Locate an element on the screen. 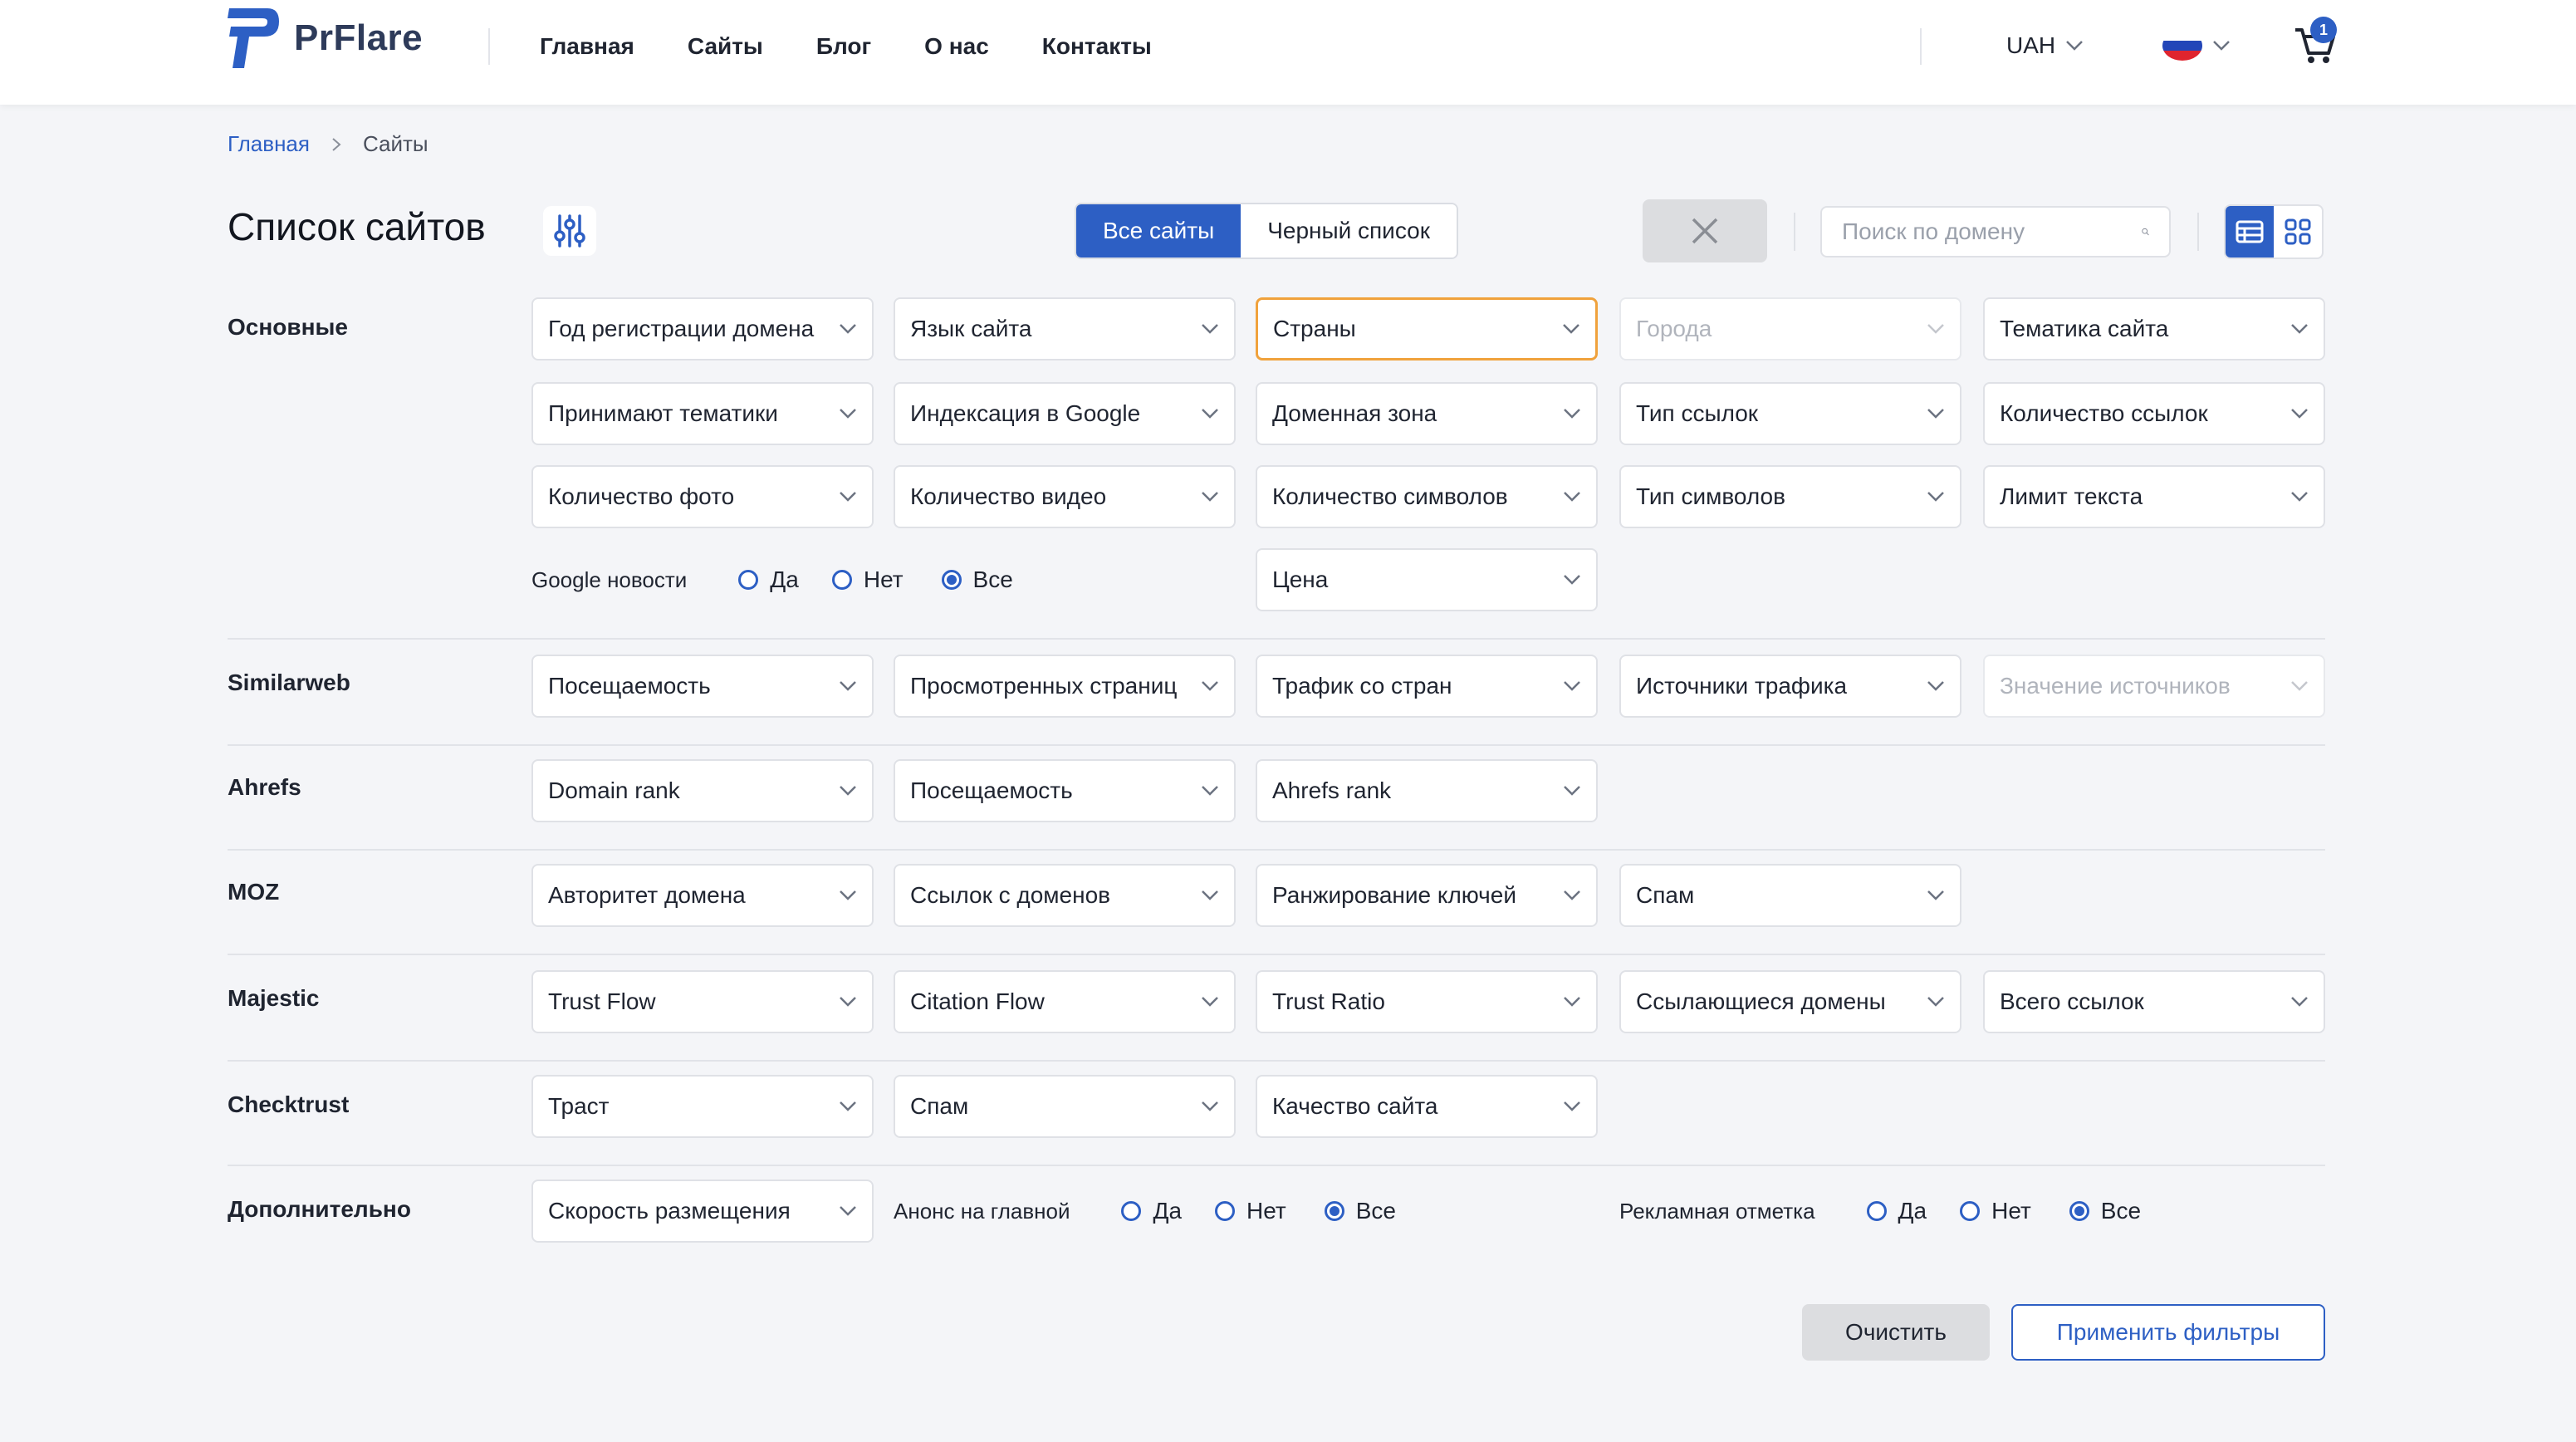  search-icon is located at coordinates (2146, 232).